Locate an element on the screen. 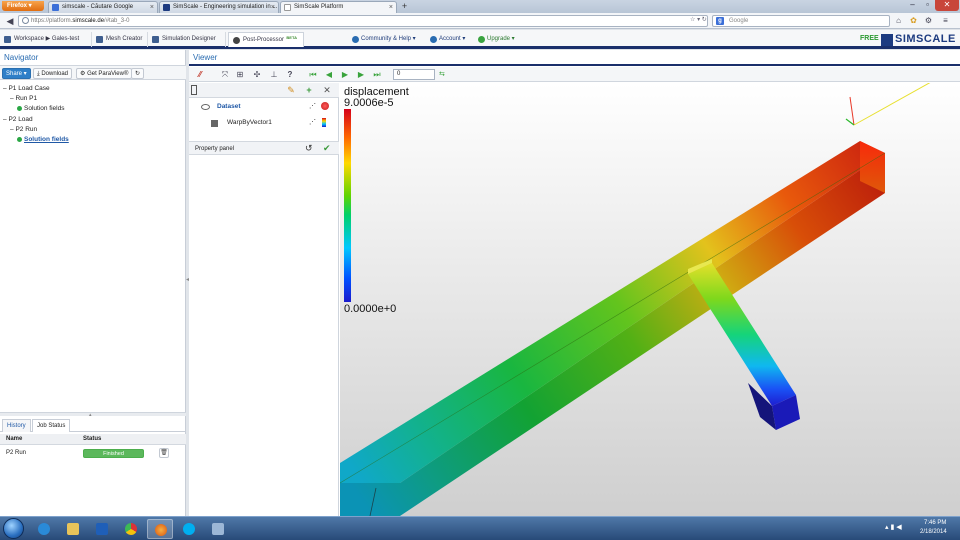  clock-time: 7:46 PM is located at coordinates (935, 523).